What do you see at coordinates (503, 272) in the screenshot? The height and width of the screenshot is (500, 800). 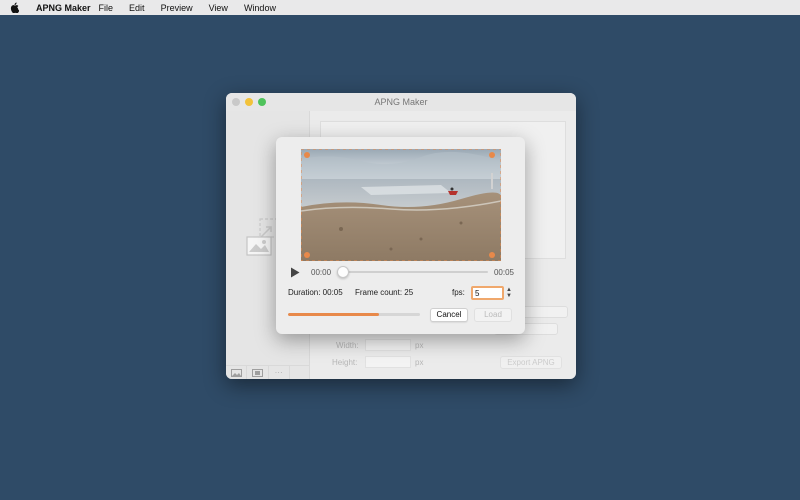 I see `end-time: 00:05` at bounding box center [503, 272].